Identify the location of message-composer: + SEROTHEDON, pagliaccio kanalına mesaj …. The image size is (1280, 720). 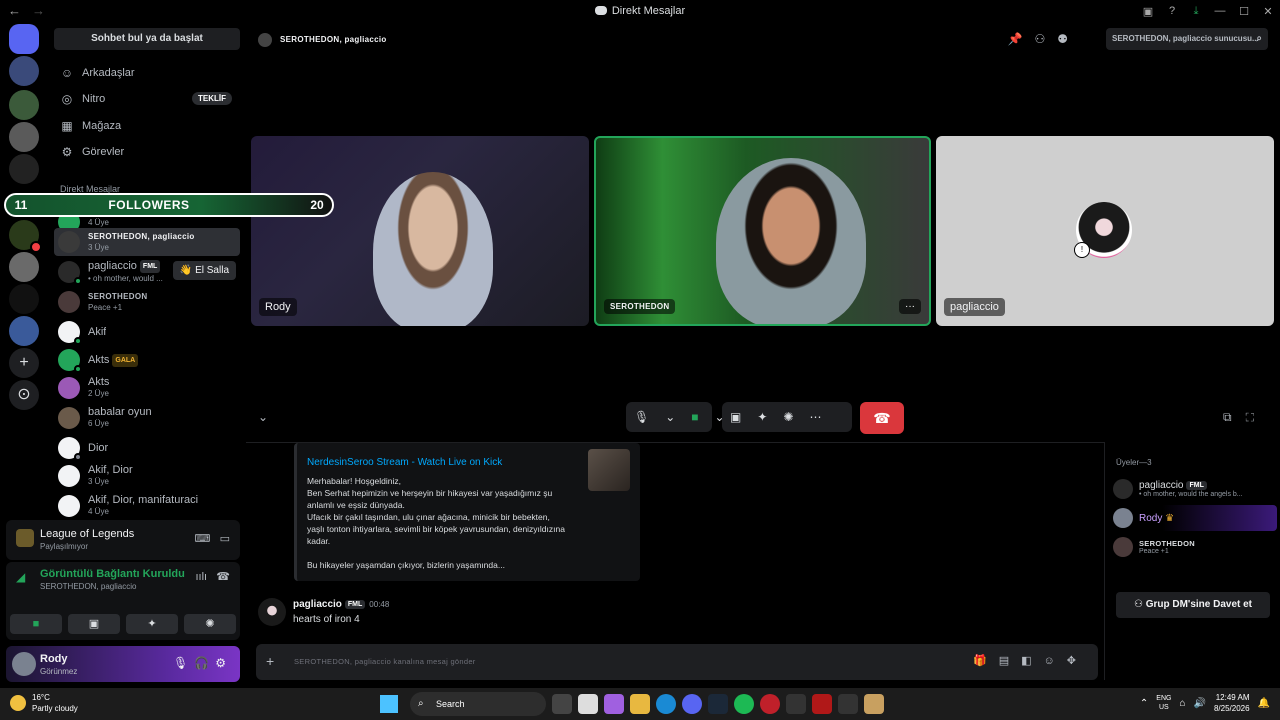
(677, 662).